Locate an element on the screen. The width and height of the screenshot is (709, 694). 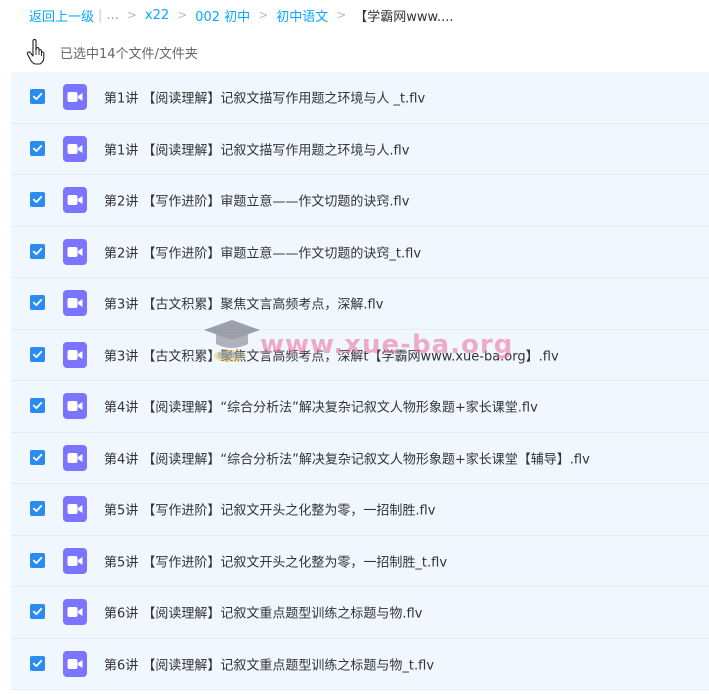
file-name: 第1讲 【阅读理解】记叙文描写作用题之环境与人.flv is located at coordinates (256, 148).